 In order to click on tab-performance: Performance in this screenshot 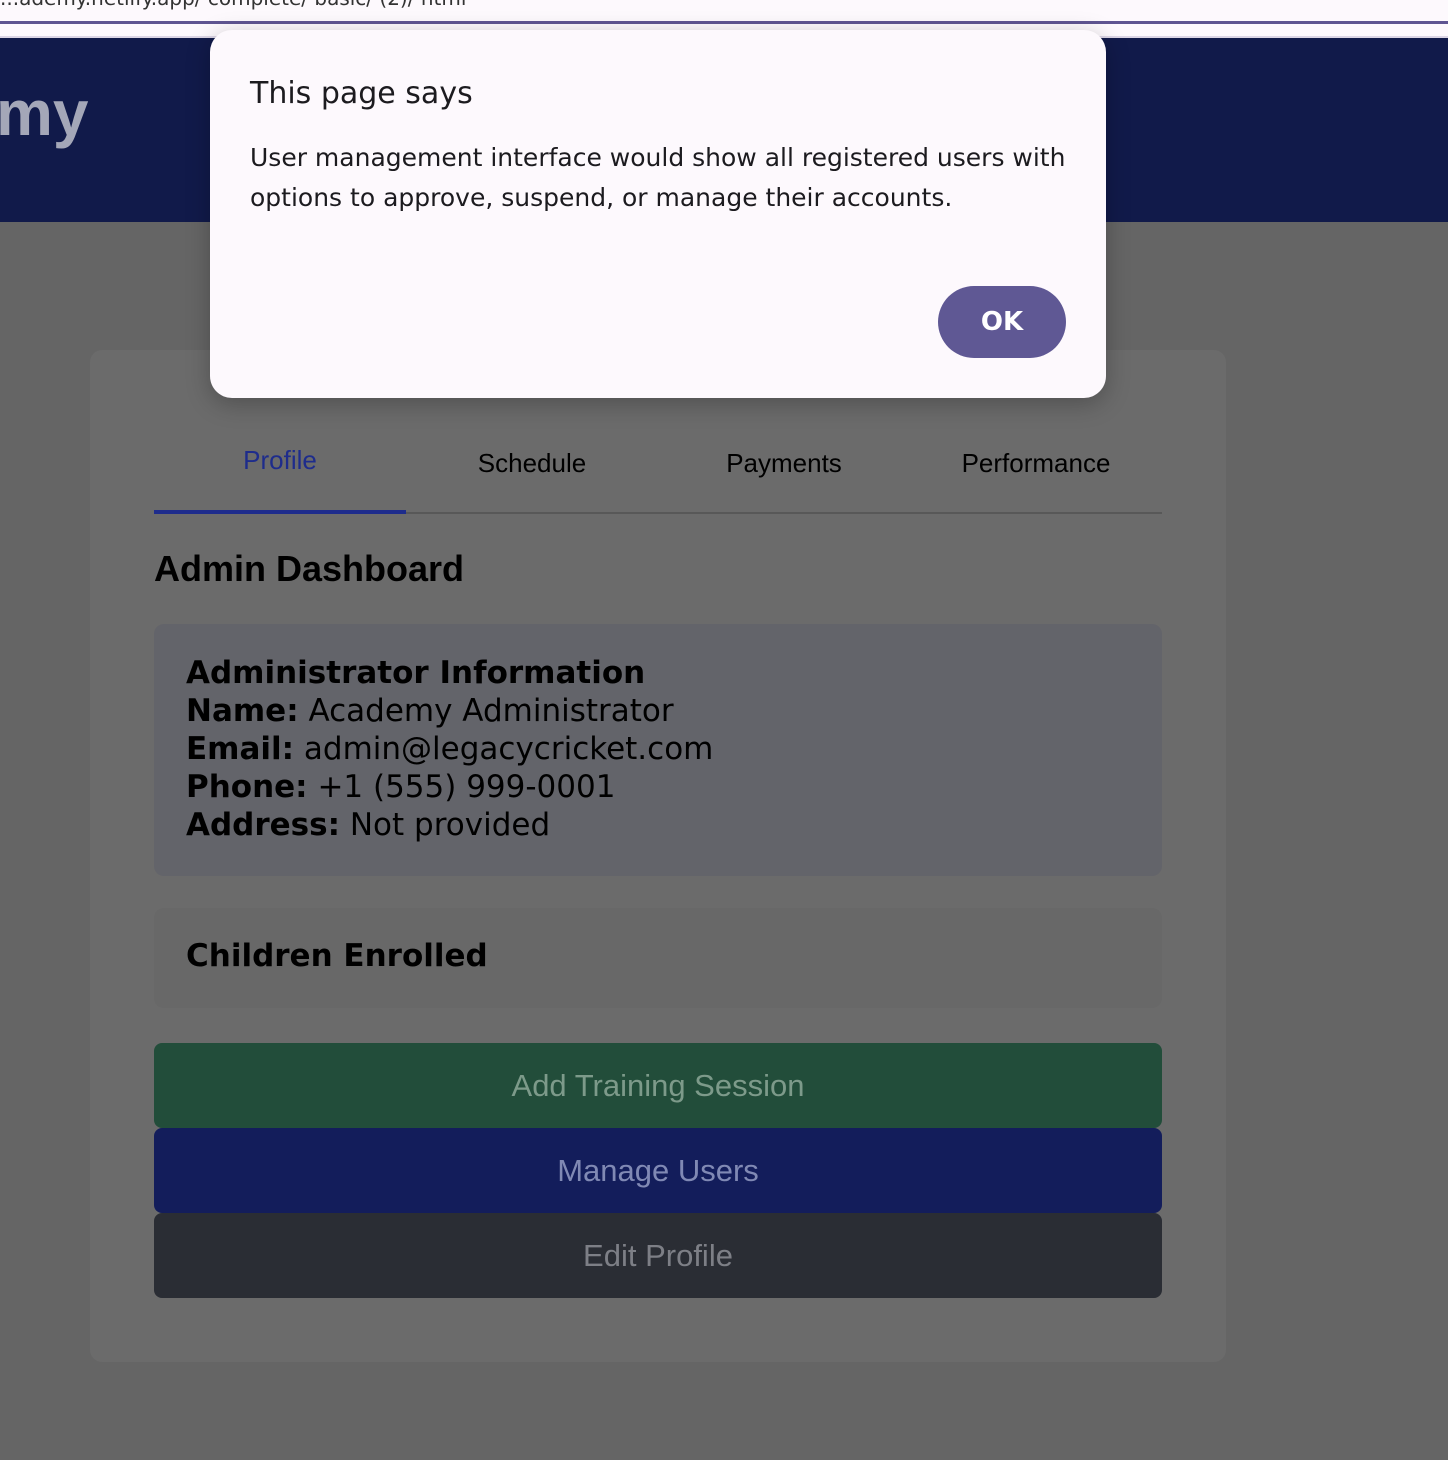, I will do `click(1036, 467)`.